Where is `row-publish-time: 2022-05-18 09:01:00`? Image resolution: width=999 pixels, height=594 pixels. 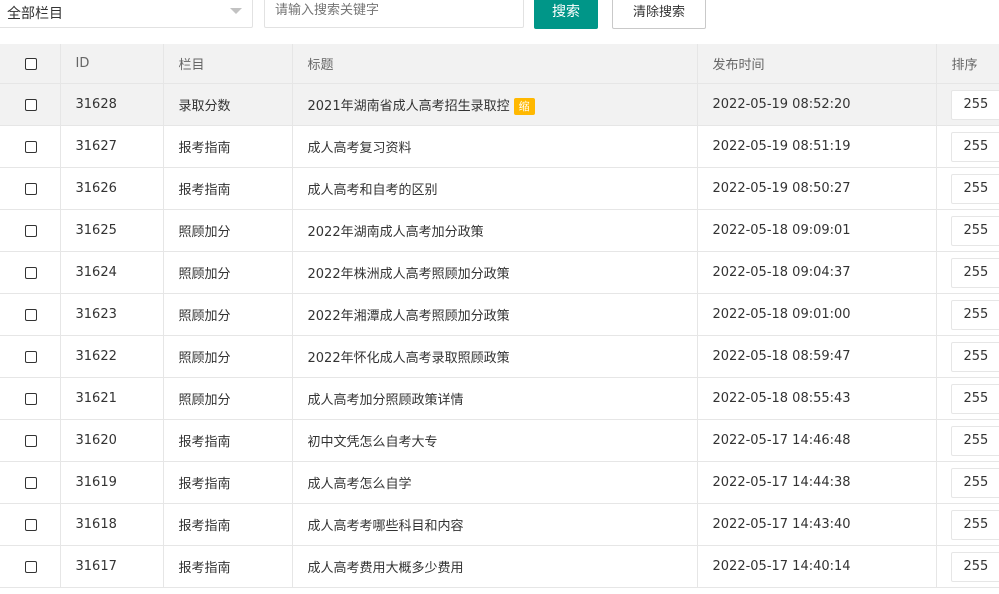 row-publish-time: 2022-05-18 09:01:00 is located at coordinates (781, 314).